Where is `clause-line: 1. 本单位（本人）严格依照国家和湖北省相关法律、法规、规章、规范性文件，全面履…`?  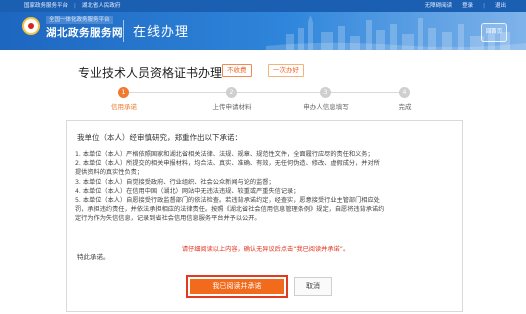
clause-line: 1. 本单位（本人）严格依照国家和湖北省相关法律、法规、规章、规范性文件，全面履… is located at coordinates (224, 154).